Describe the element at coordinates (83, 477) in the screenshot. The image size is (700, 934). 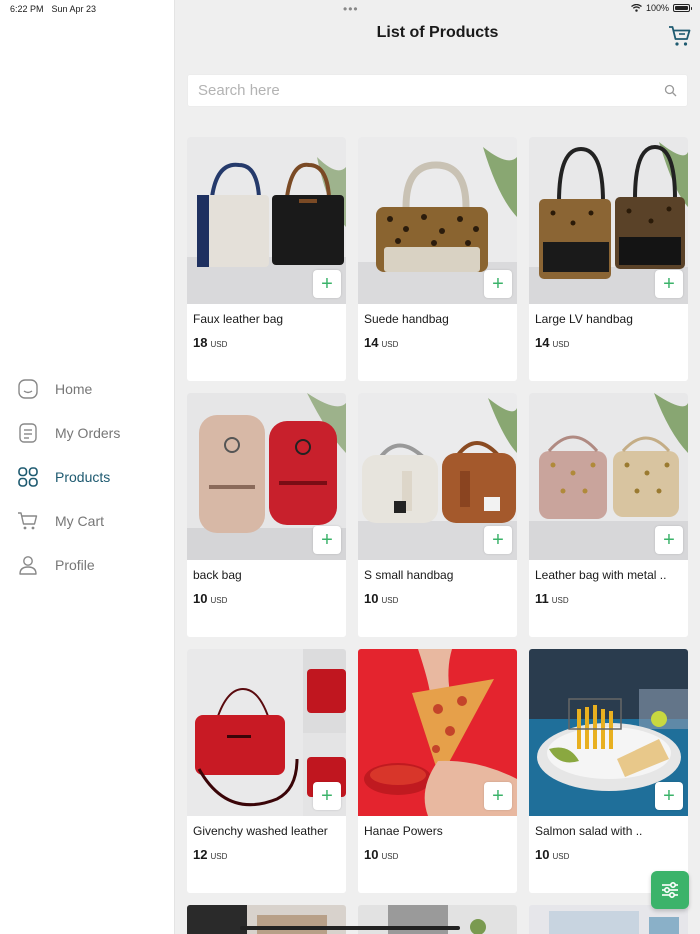
I see `sidebar-item-label: Products` at that location.